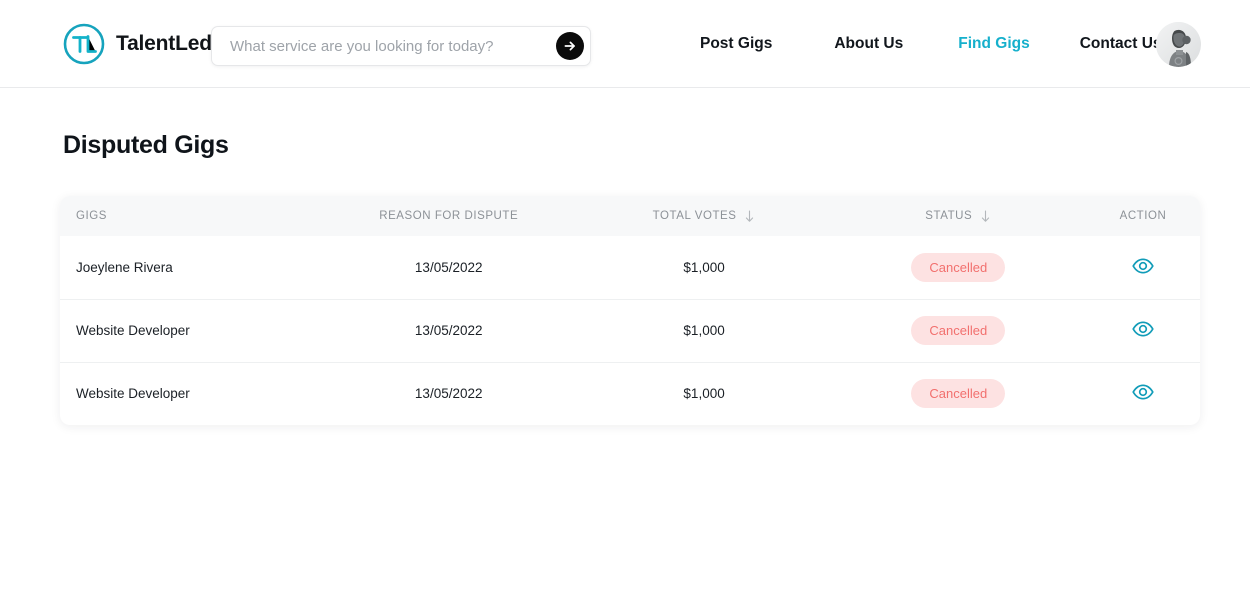  What do you see at coordinates (868, 44) in the screenshot?
I see `nav-link-about-us: About Us` at bounding box center [868, 44].